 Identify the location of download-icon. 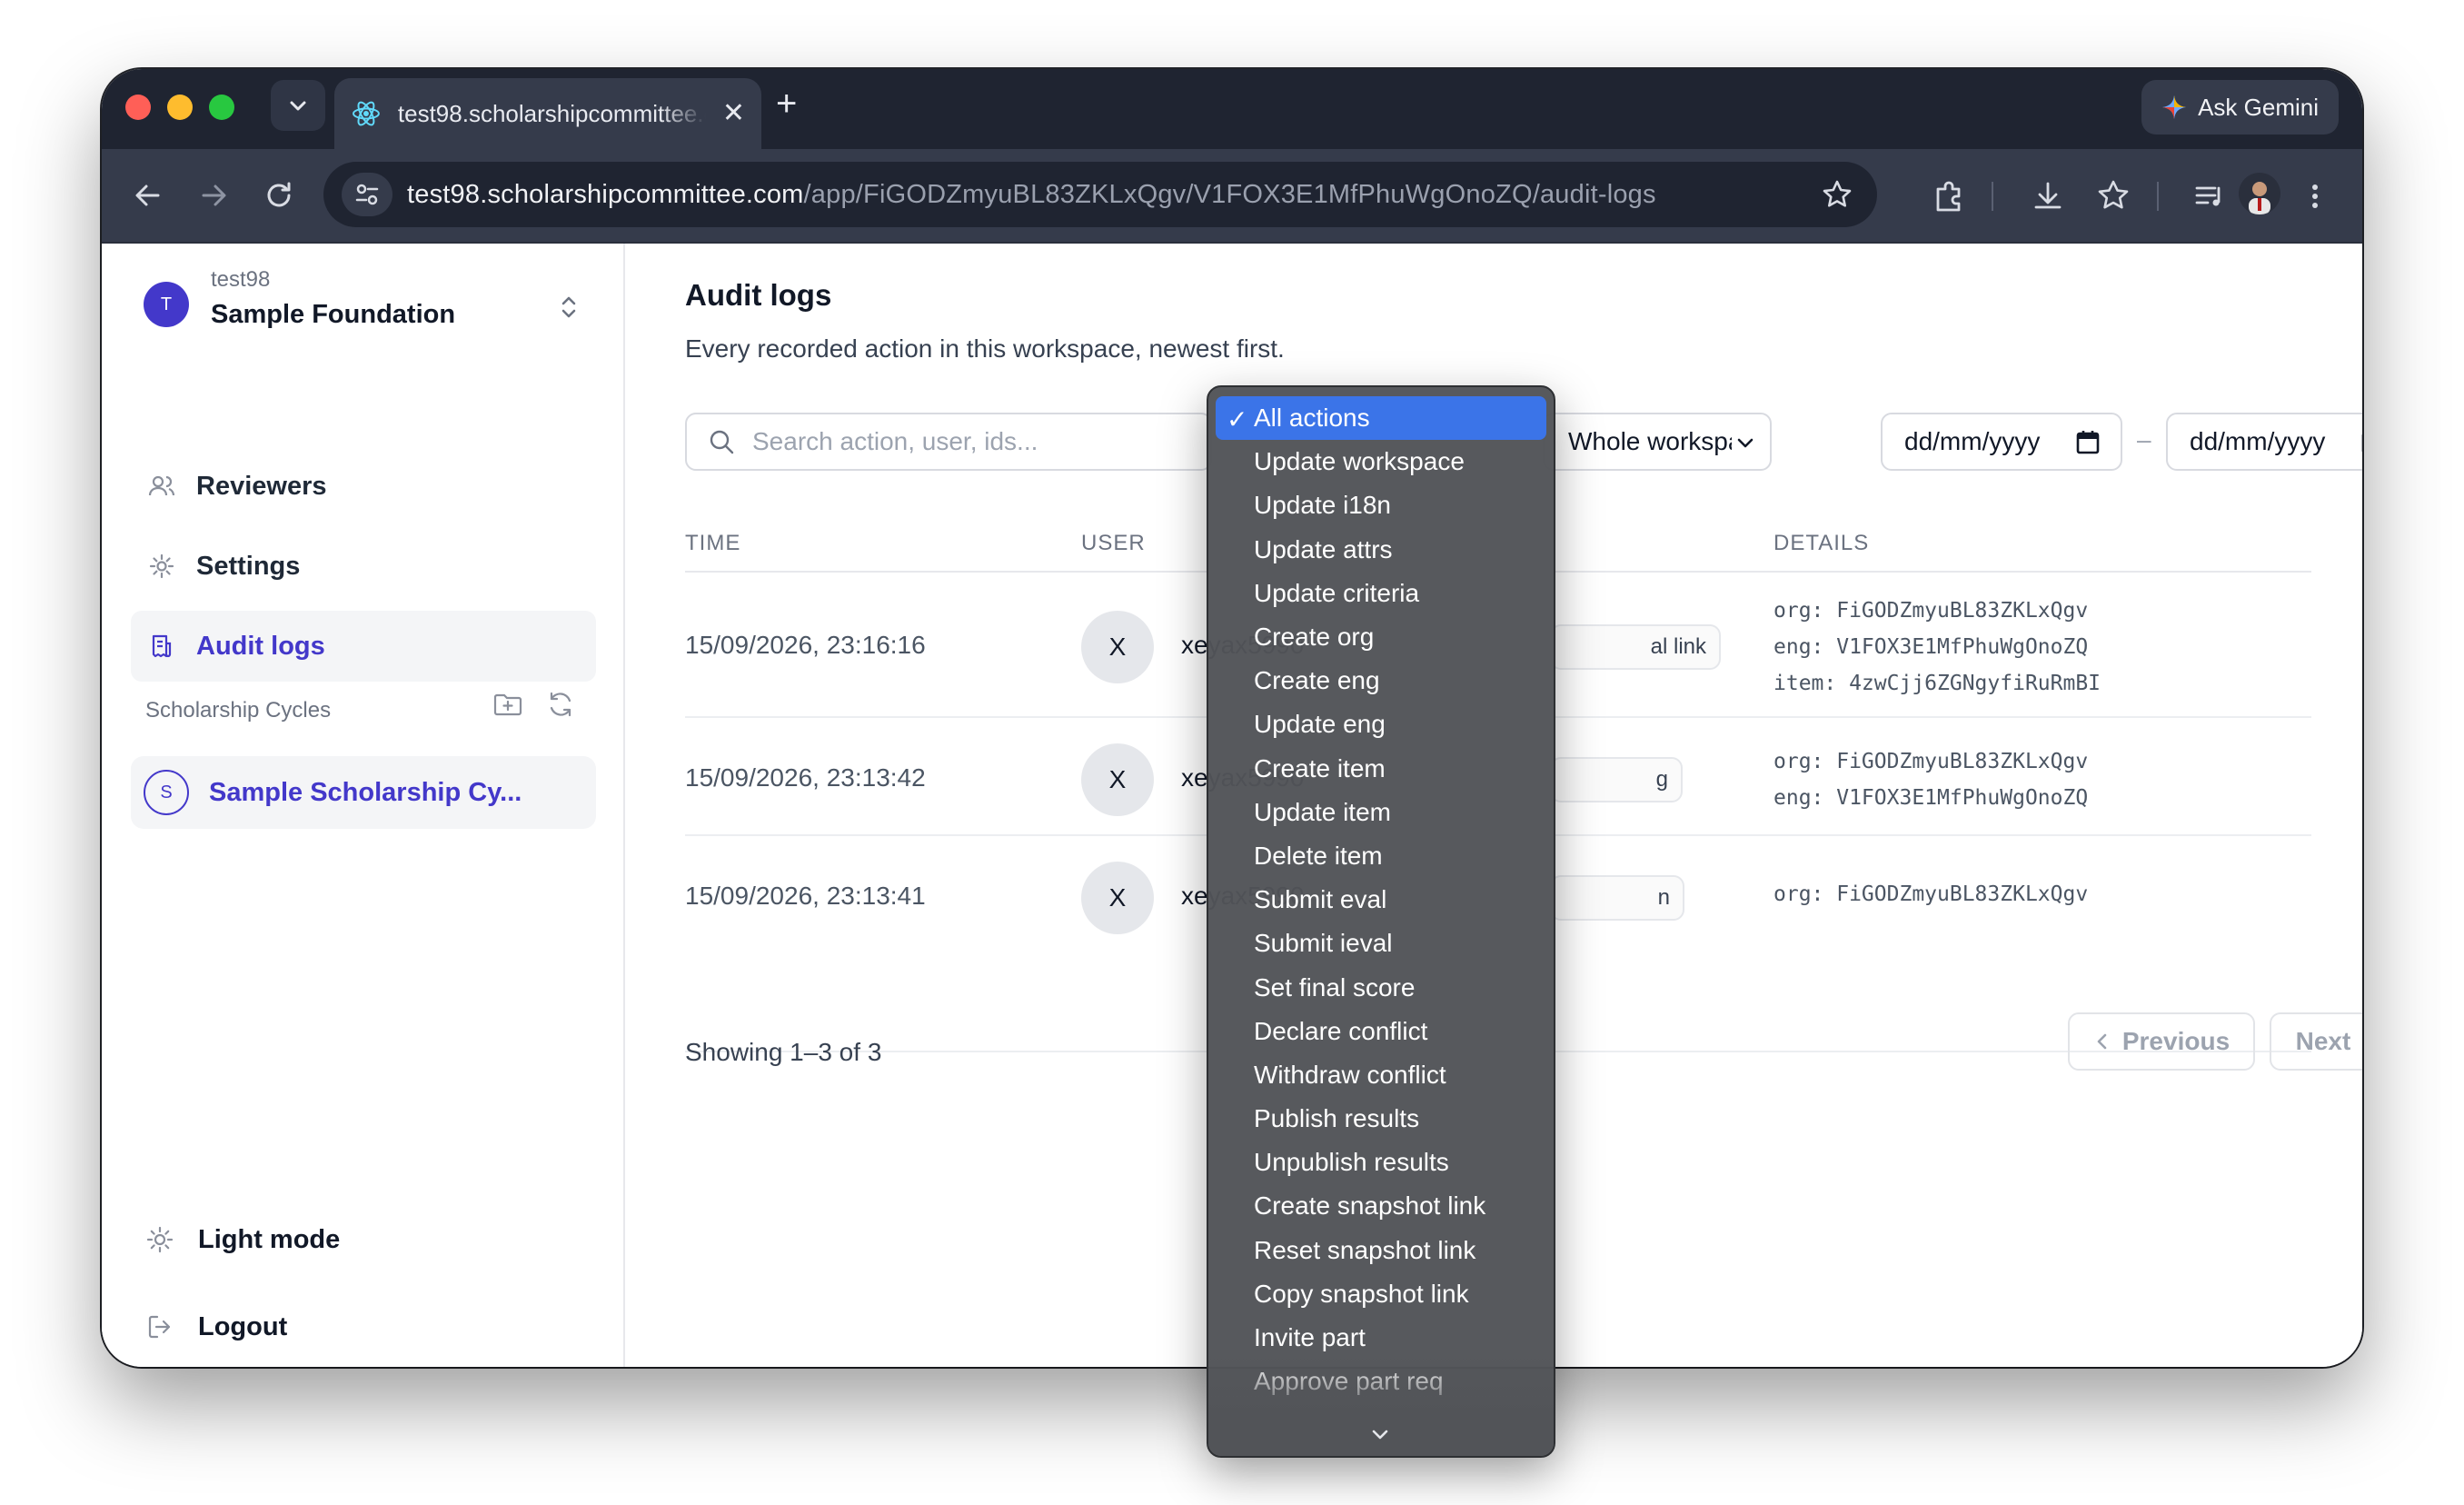
(2048, 196).